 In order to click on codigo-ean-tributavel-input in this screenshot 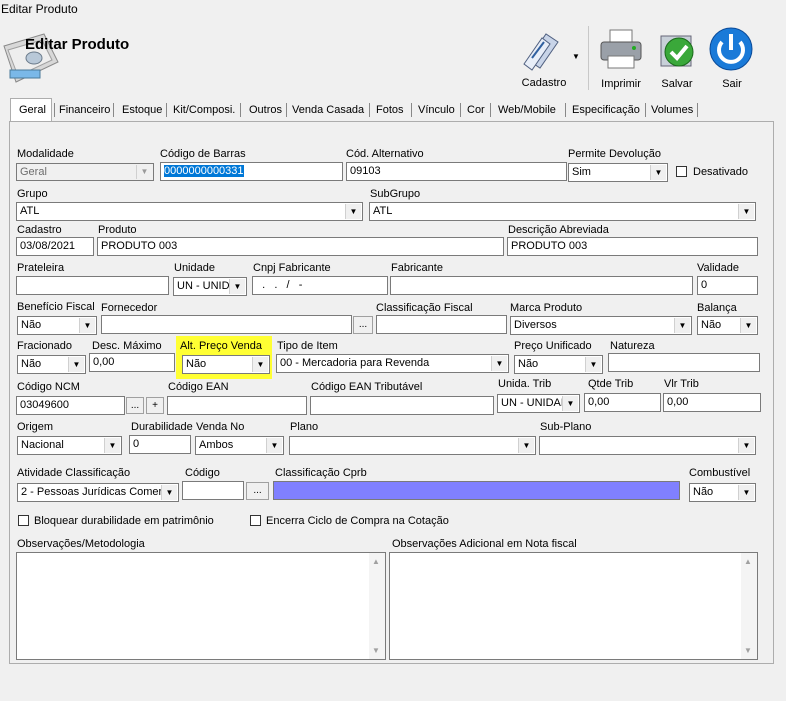, I will do `click(402, 405)`.